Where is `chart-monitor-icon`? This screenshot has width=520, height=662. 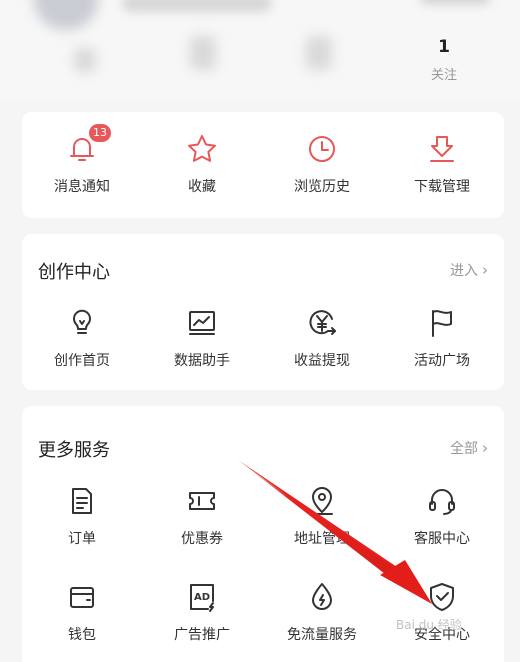
chart-monitor-icon is located at coordinates (202, 323).